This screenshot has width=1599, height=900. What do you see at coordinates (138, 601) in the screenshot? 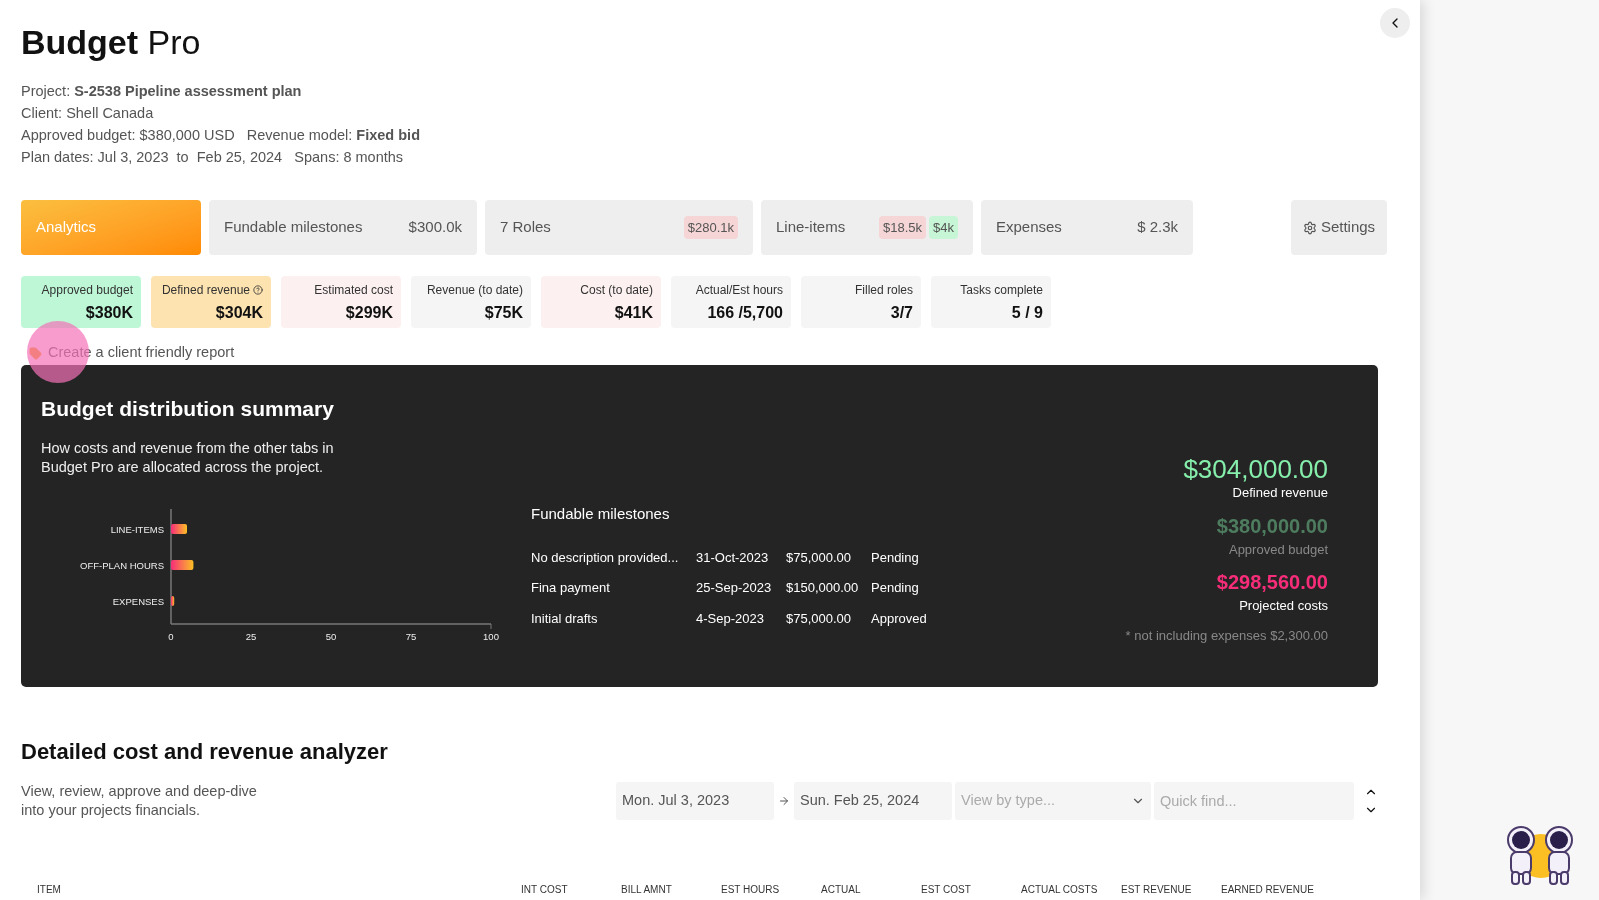
I see `axis-label: EXPENSES` at bounding box center [138, 601].